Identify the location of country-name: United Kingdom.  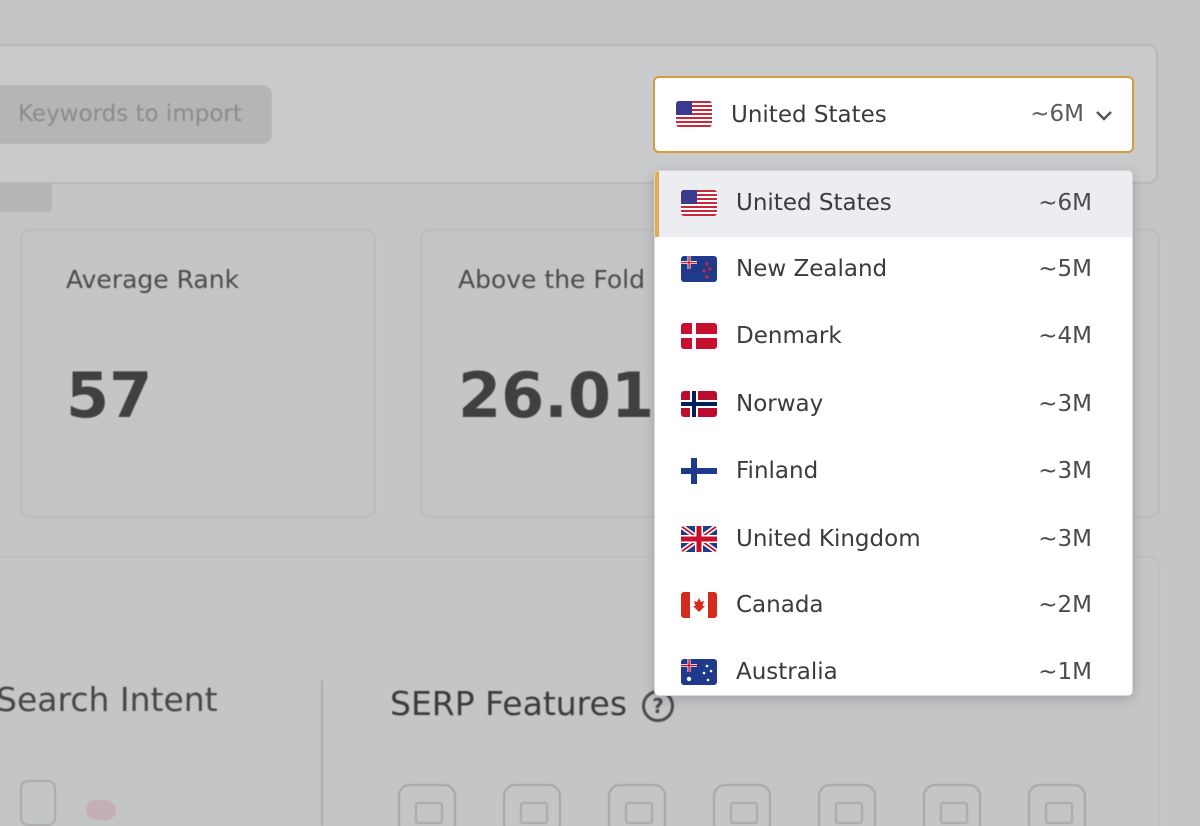
(828, 539).